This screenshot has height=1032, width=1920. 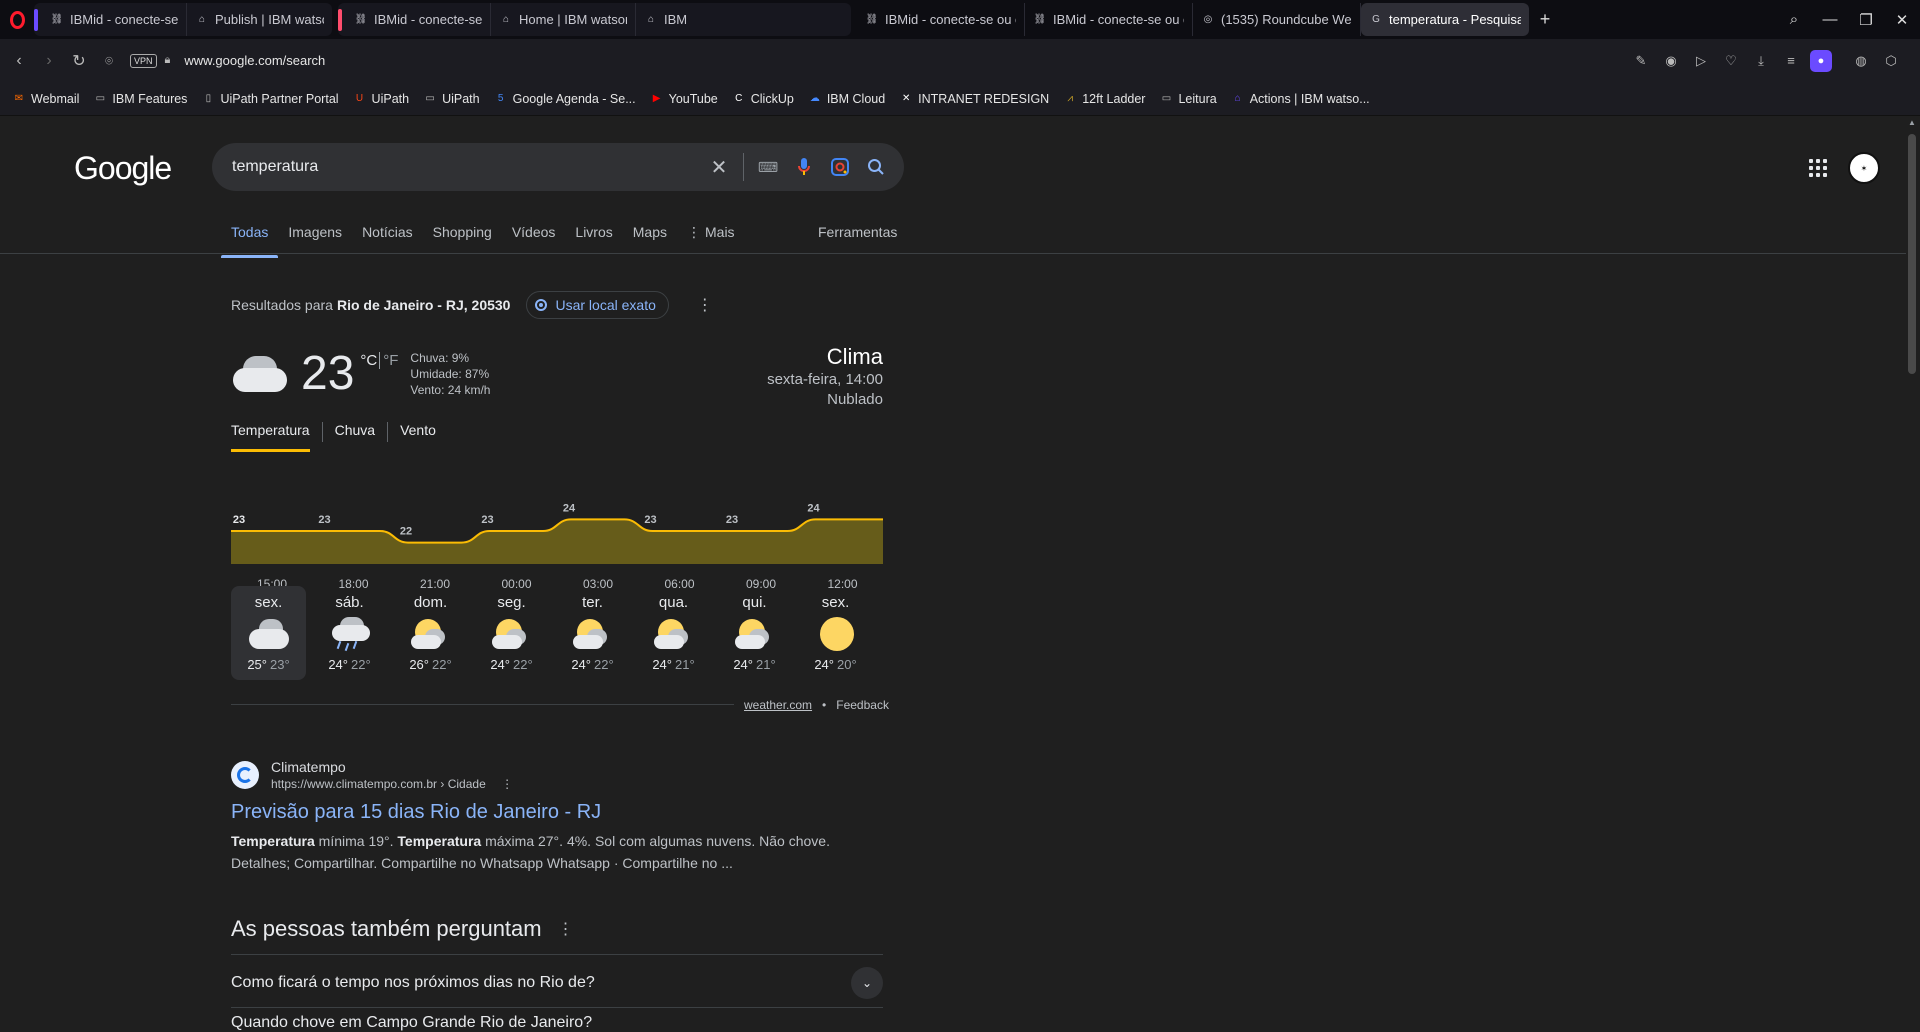 I want to click on bookmark-item: ▶ YouTube, so click(x=684, y=99).